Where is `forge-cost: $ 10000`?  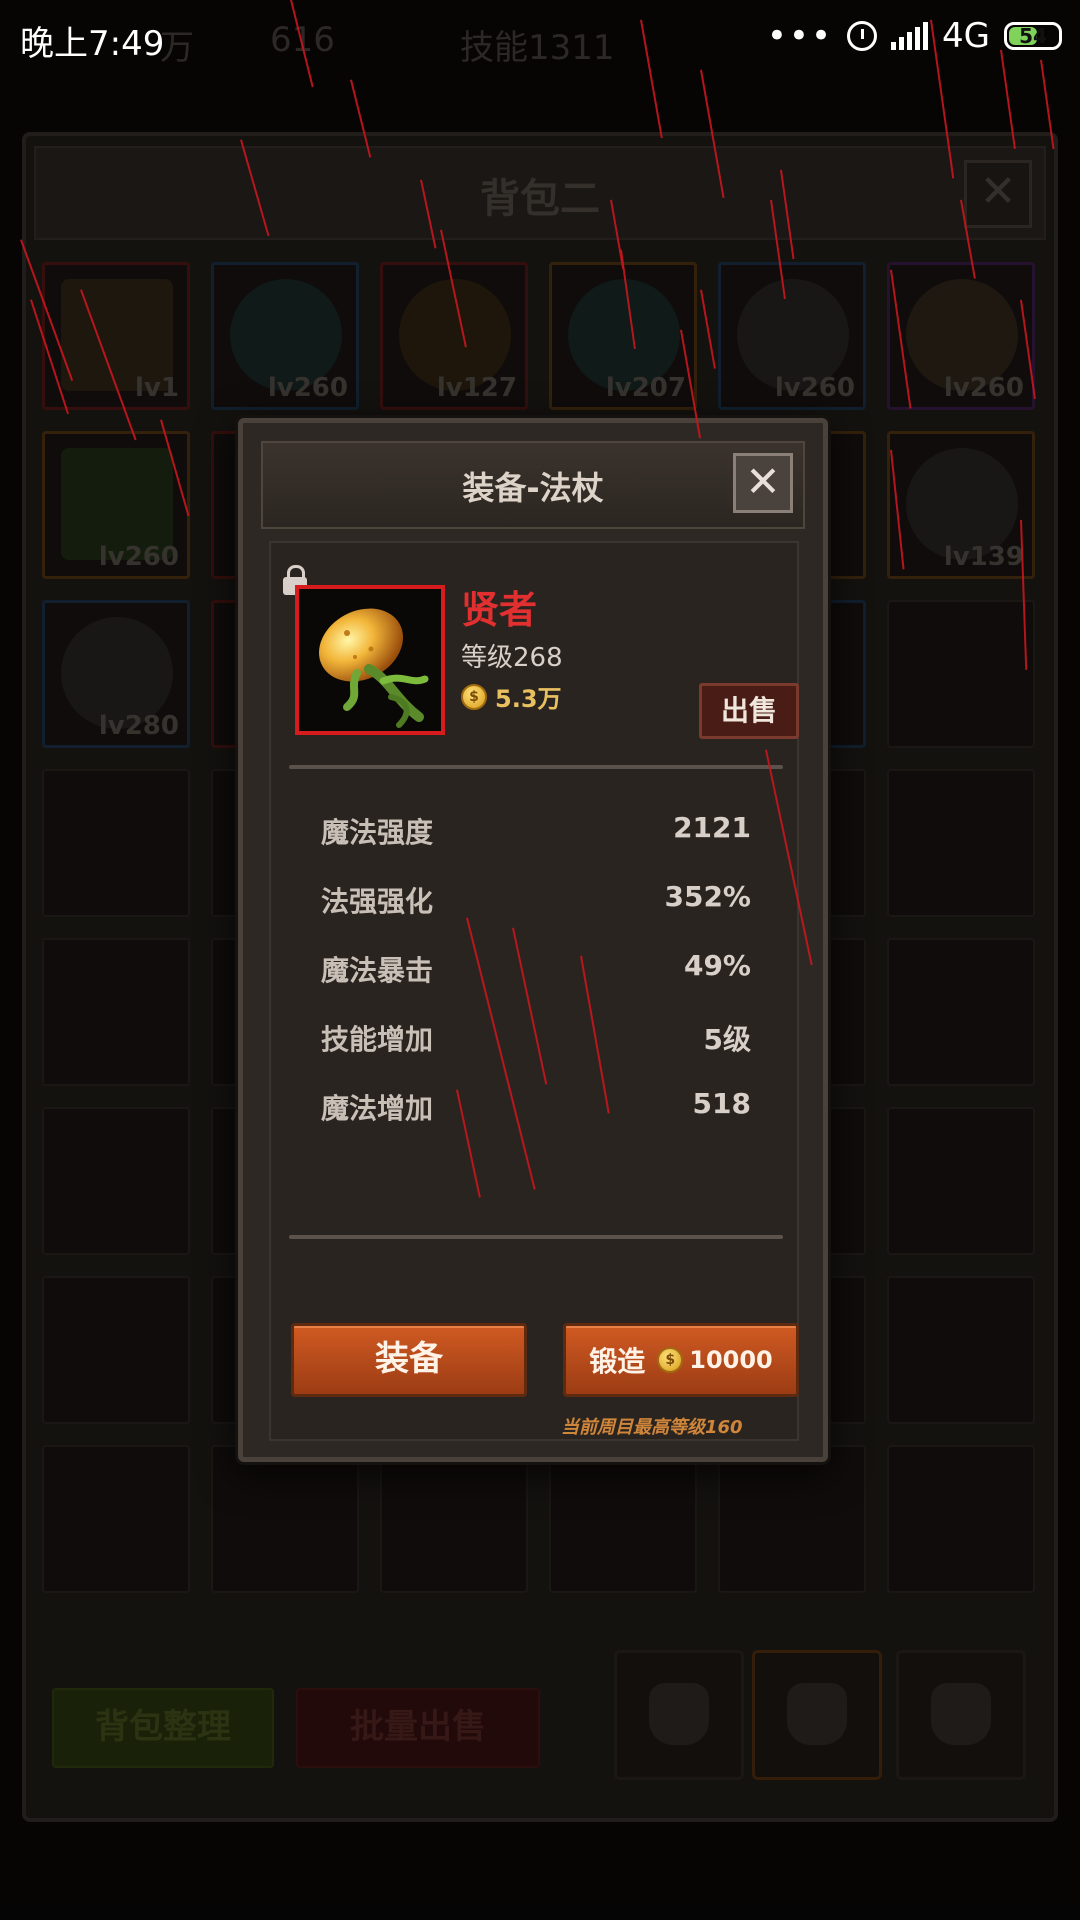
forge-cost: $ 10000 is located at coordinates (715, 1360).